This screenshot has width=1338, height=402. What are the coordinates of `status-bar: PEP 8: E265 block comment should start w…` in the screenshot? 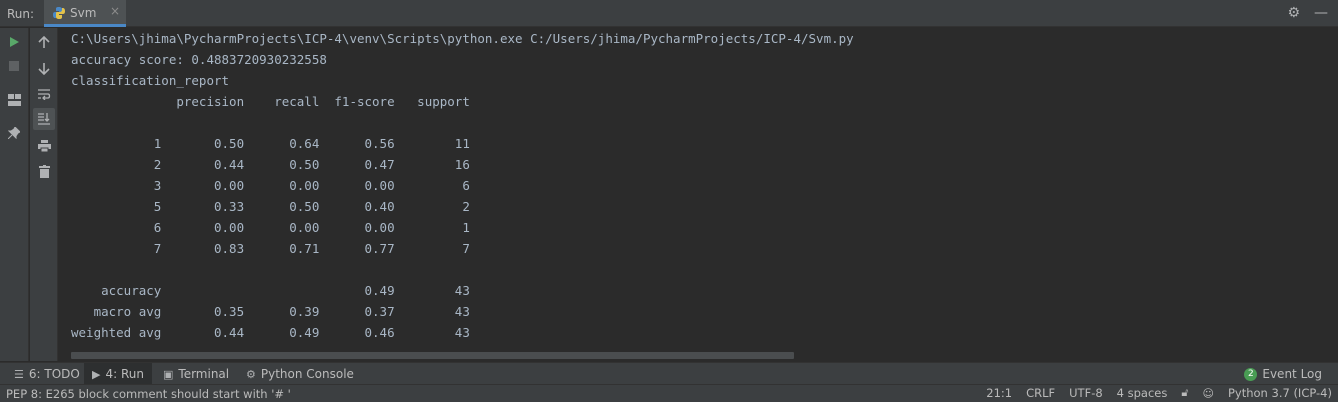 It's located at (669, 393).